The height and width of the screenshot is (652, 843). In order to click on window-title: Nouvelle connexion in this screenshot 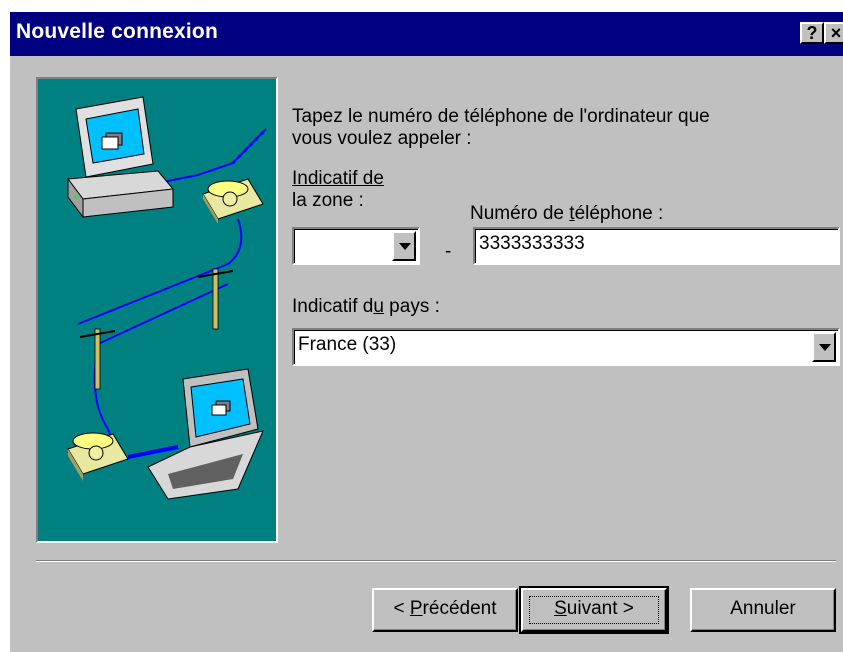, I will do `click(117, 31)`.